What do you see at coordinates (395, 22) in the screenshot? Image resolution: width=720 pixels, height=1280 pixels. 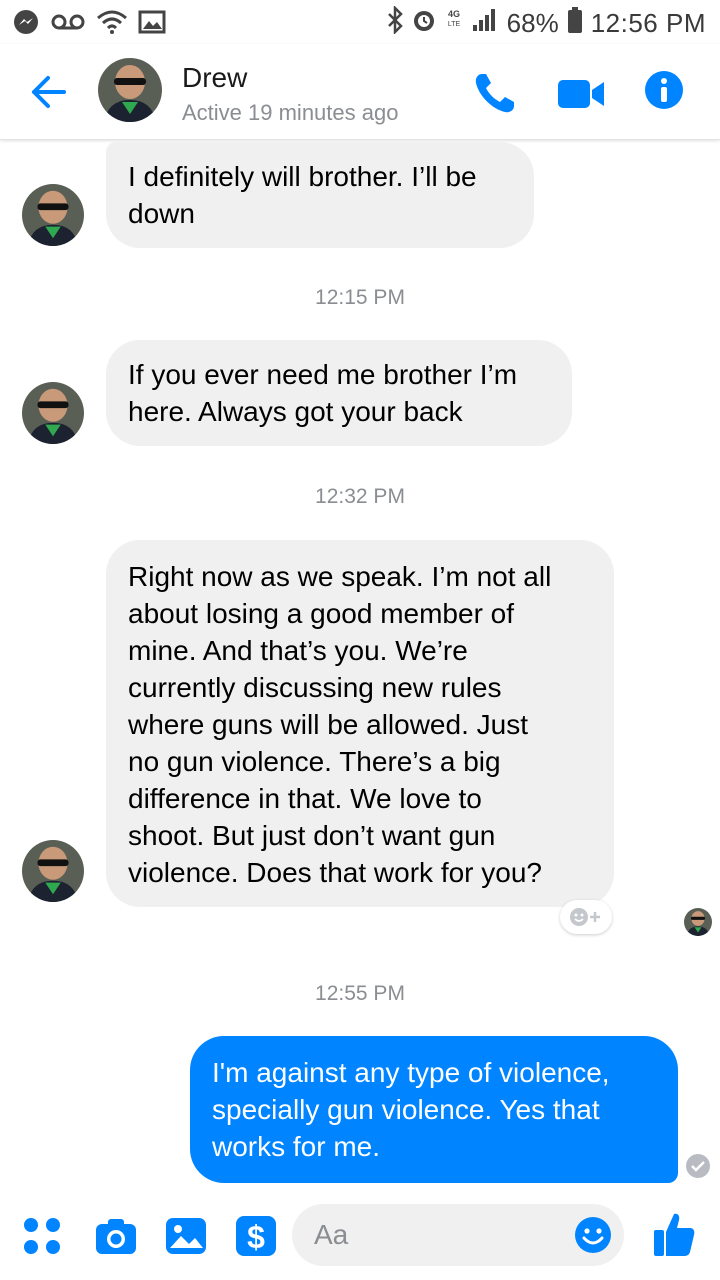 I see `bluetooth-icon` at bounding box center [395, 22].